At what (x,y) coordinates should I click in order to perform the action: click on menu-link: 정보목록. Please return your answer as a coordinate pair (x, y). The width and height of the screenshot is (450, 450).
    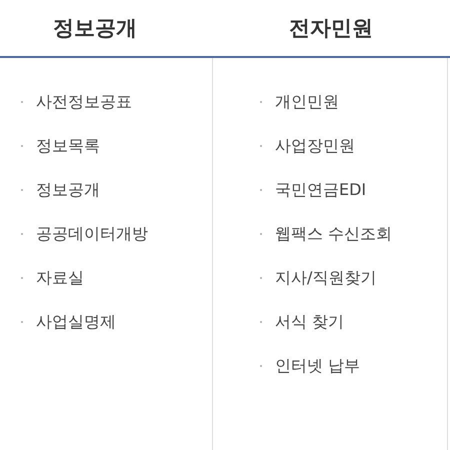
    Looking at the image, I should click on (68, 145).